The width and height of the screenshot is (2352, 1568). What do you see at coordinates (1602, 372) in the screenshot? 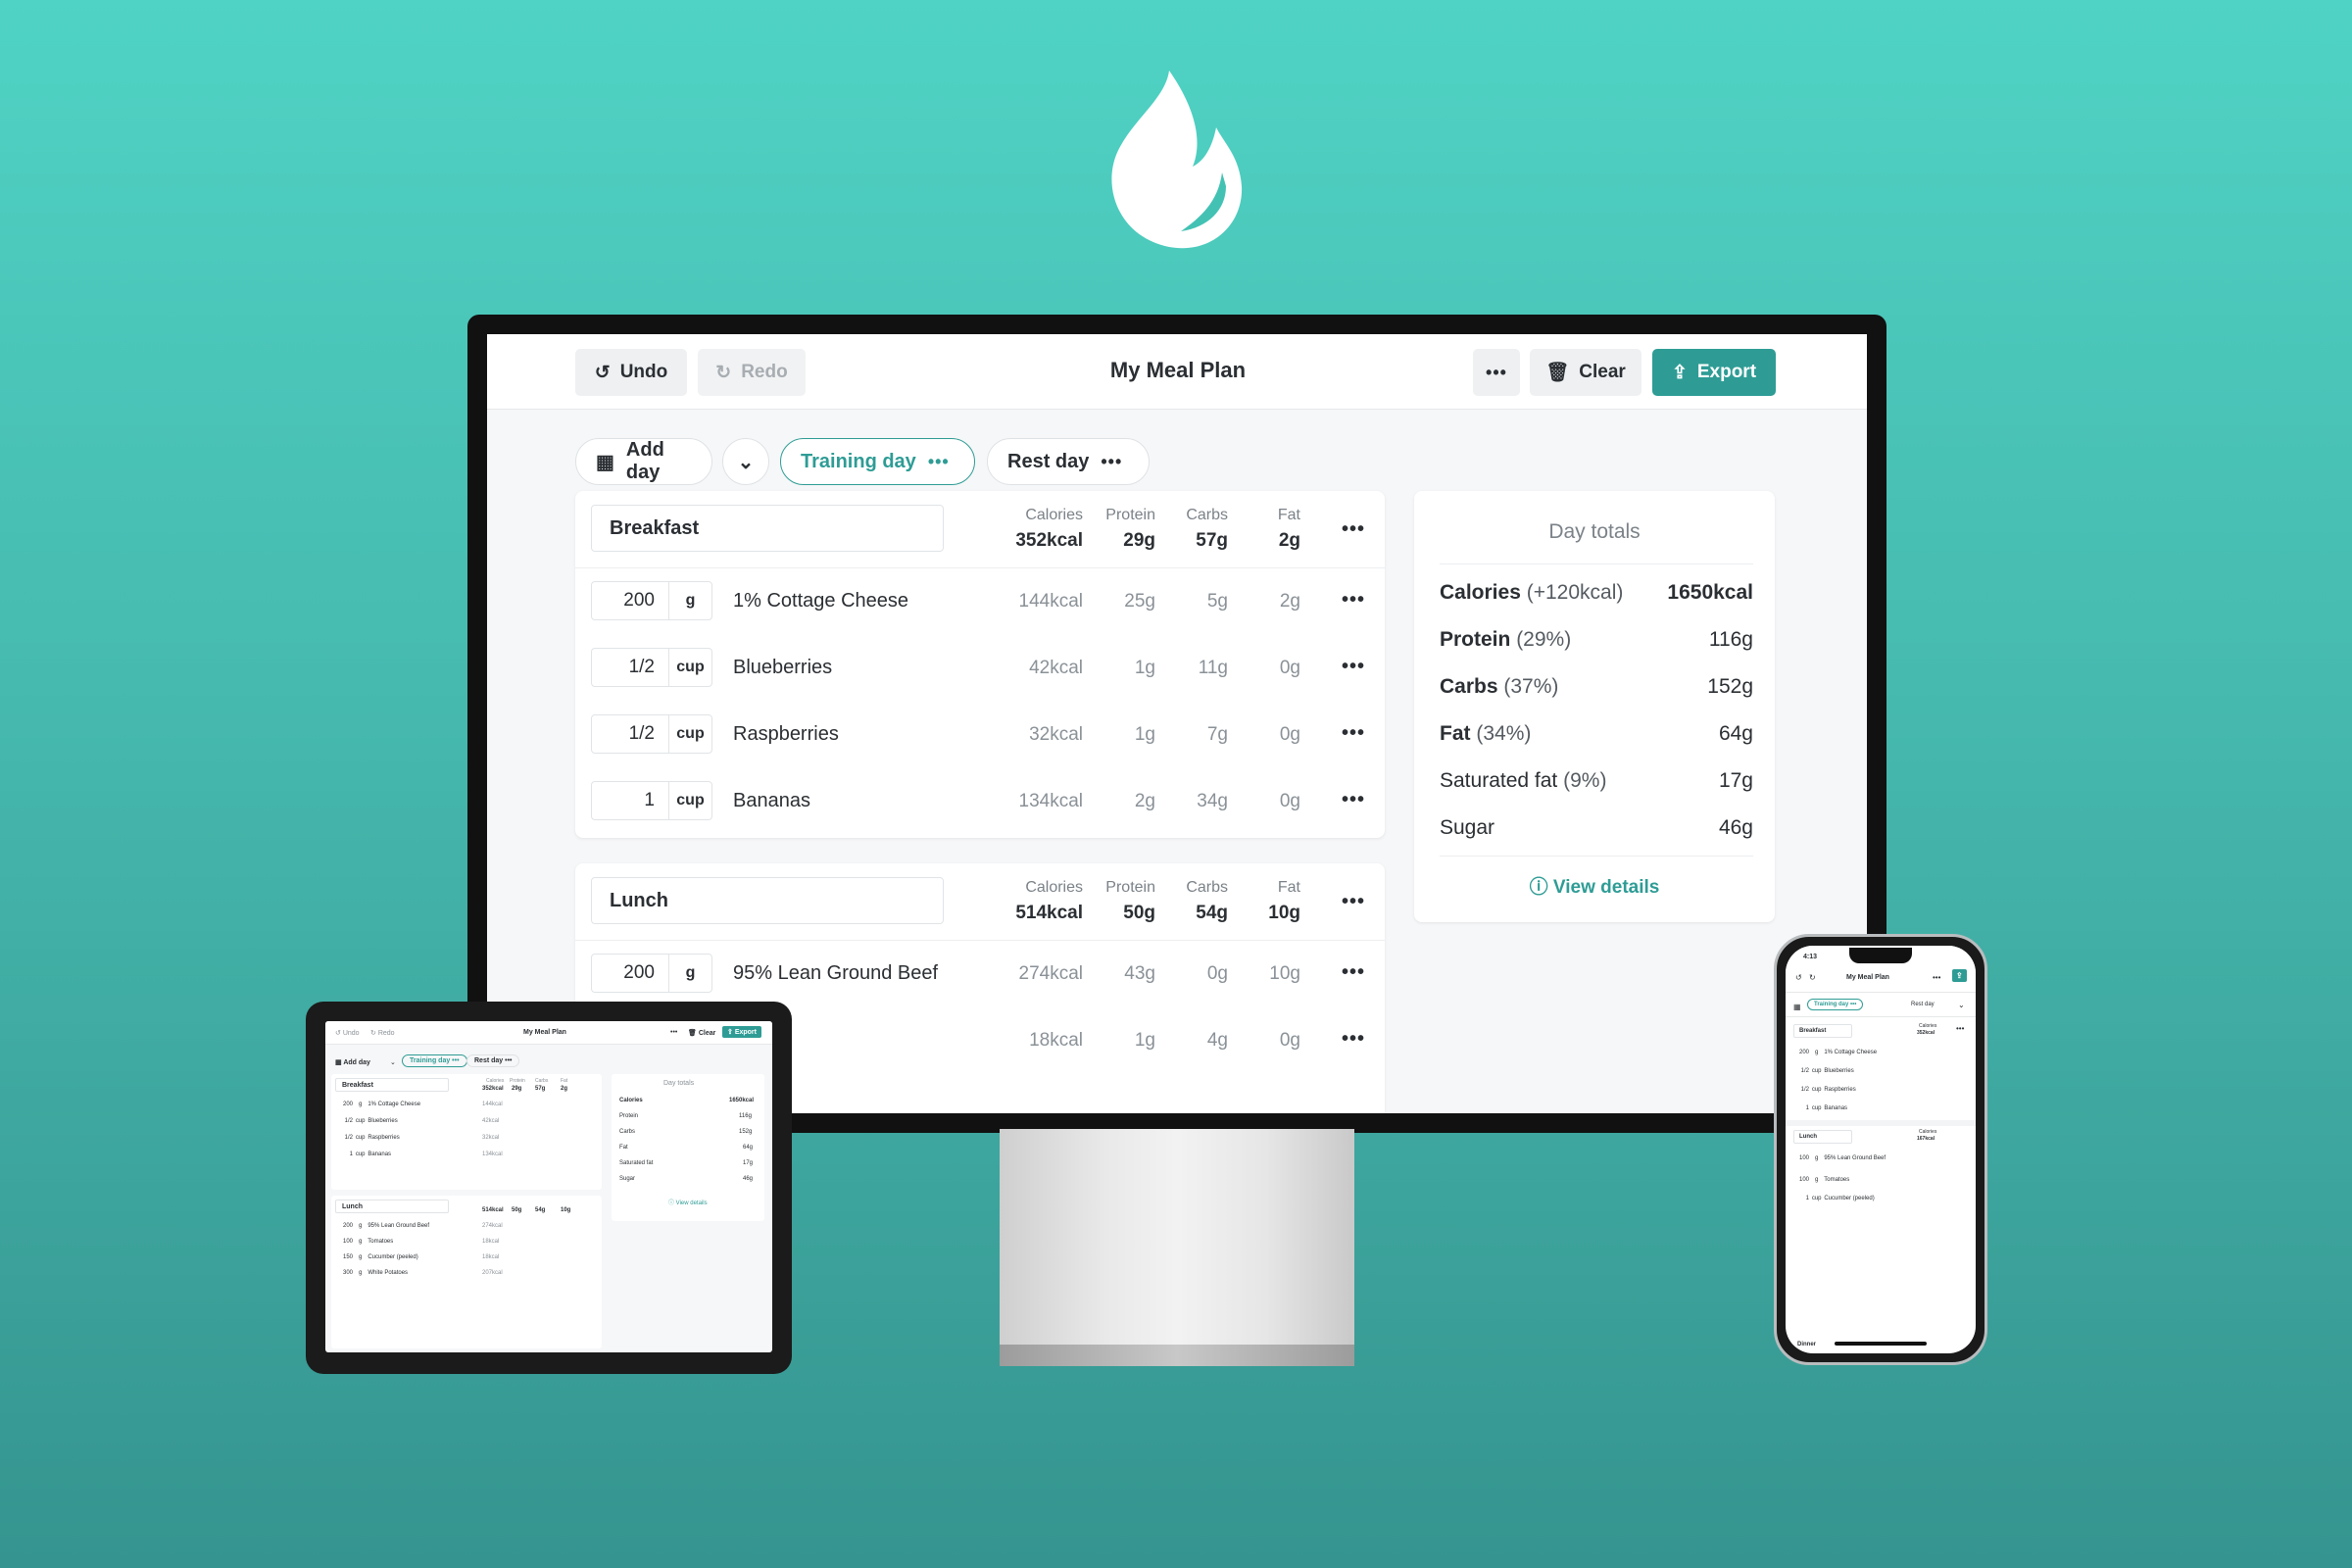
I see `clear-label: Clear` at bounding box center [1602, 372].